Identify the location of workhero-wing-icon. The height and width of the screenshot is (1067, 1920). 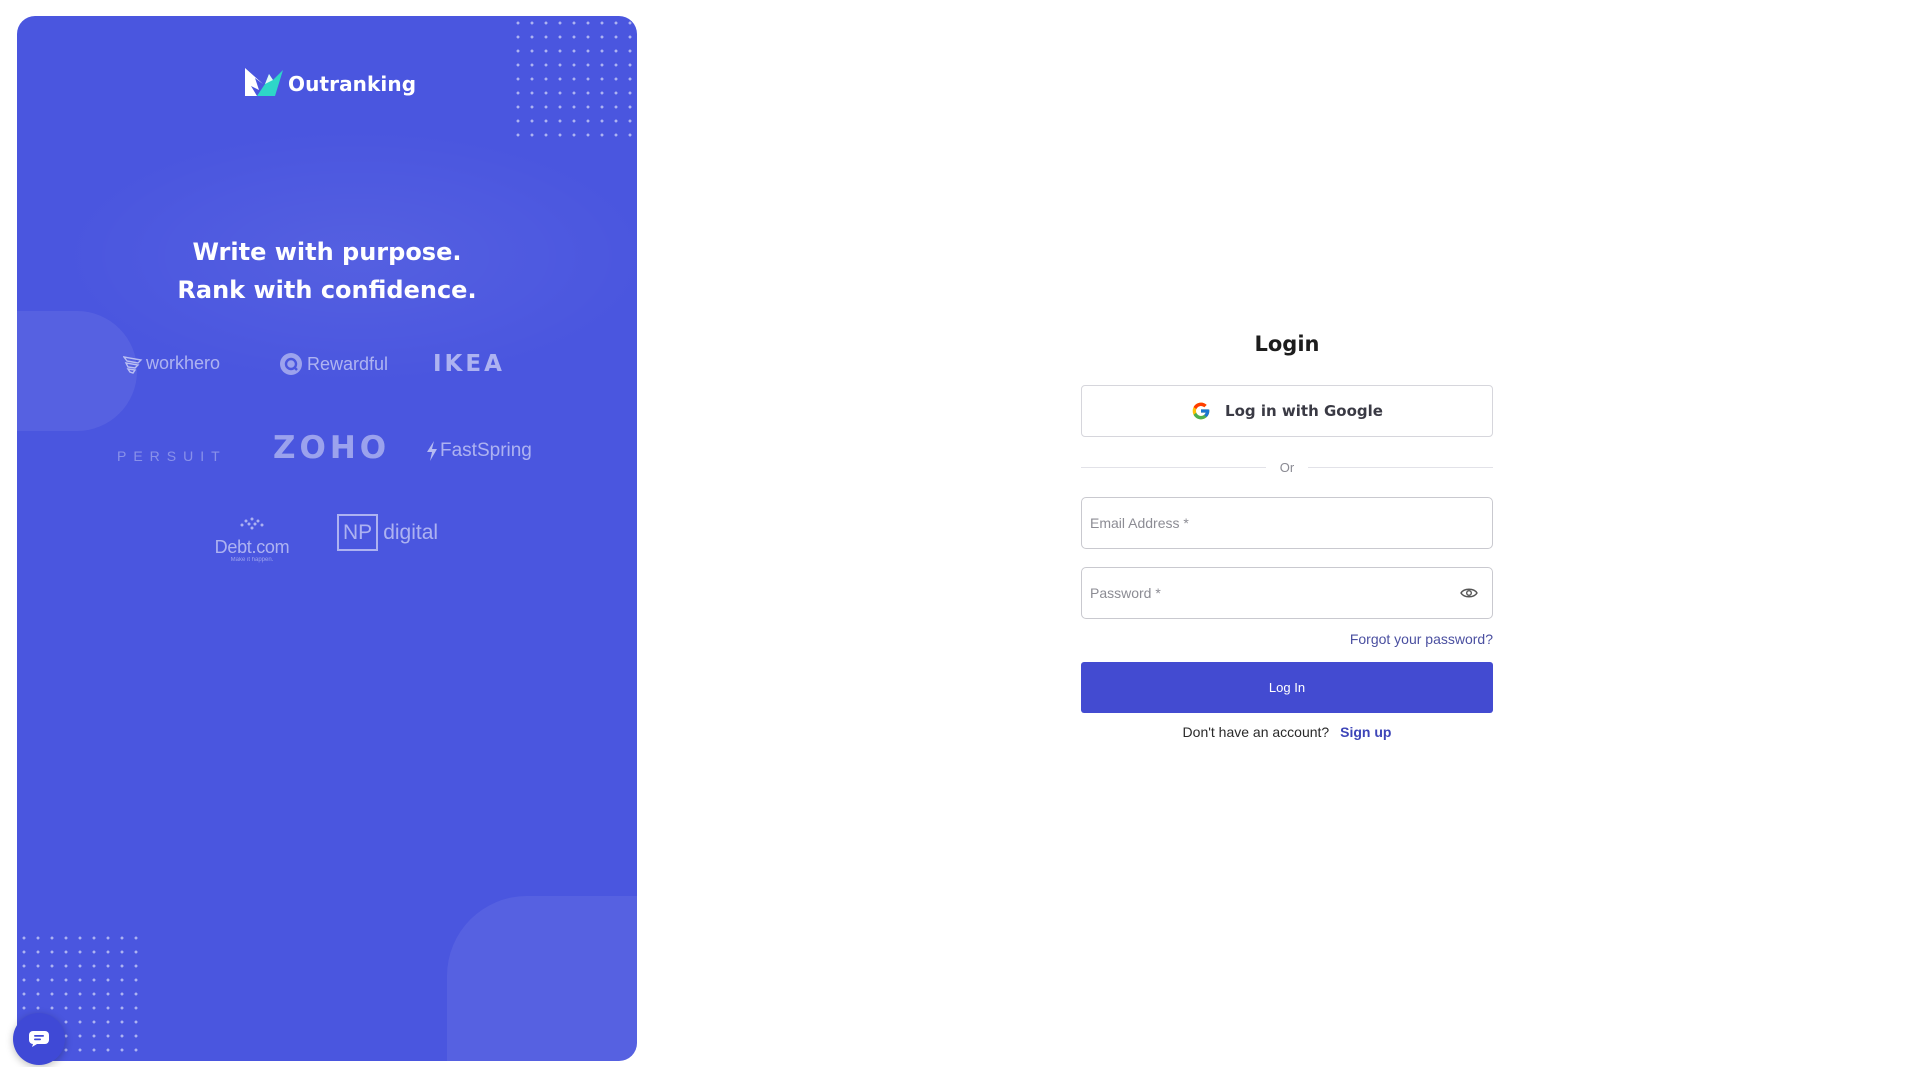
(133, 364).